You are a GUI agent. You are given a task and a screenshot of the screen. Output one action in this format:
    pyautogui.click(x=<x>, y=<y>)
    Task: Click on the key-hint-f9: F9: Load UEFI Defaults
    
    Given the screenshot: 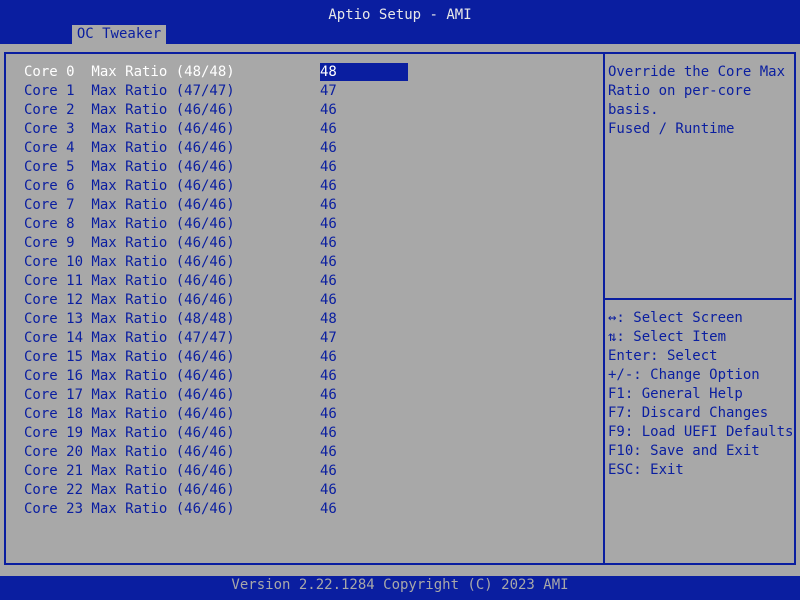 What is the action you would take?
    pyautogui.click(x=701, y=432)
    